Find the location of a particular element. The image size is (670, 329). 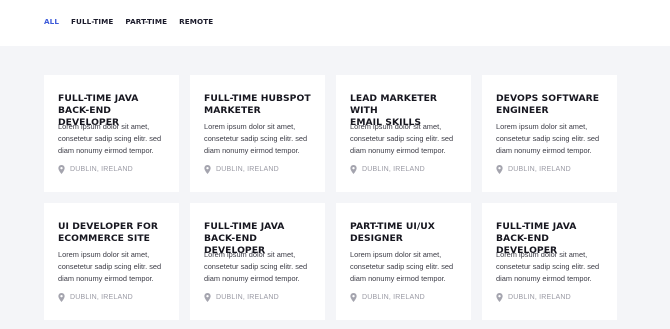

job-type-filters: ALL FULL-TIME PART-TIME REMOTE is located at coordinates (128, 21).